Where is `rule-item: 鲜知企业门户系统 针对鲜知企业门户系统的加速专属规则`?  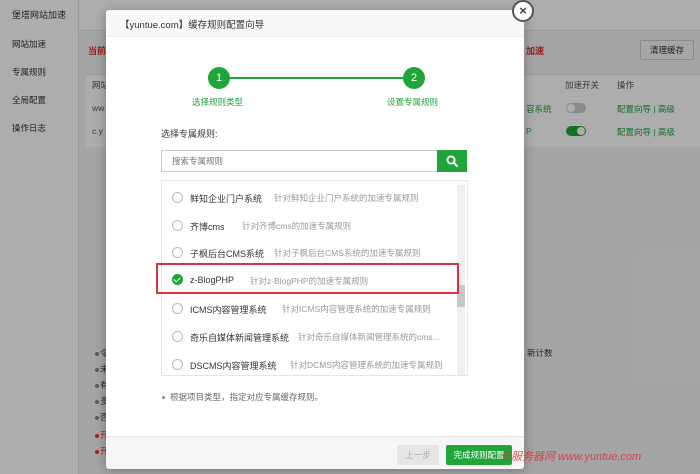
rule-item: 鲜知企业门户系统 针对鲜知企业门户系统的加速专属规则 is located at coordinates (310, 197).